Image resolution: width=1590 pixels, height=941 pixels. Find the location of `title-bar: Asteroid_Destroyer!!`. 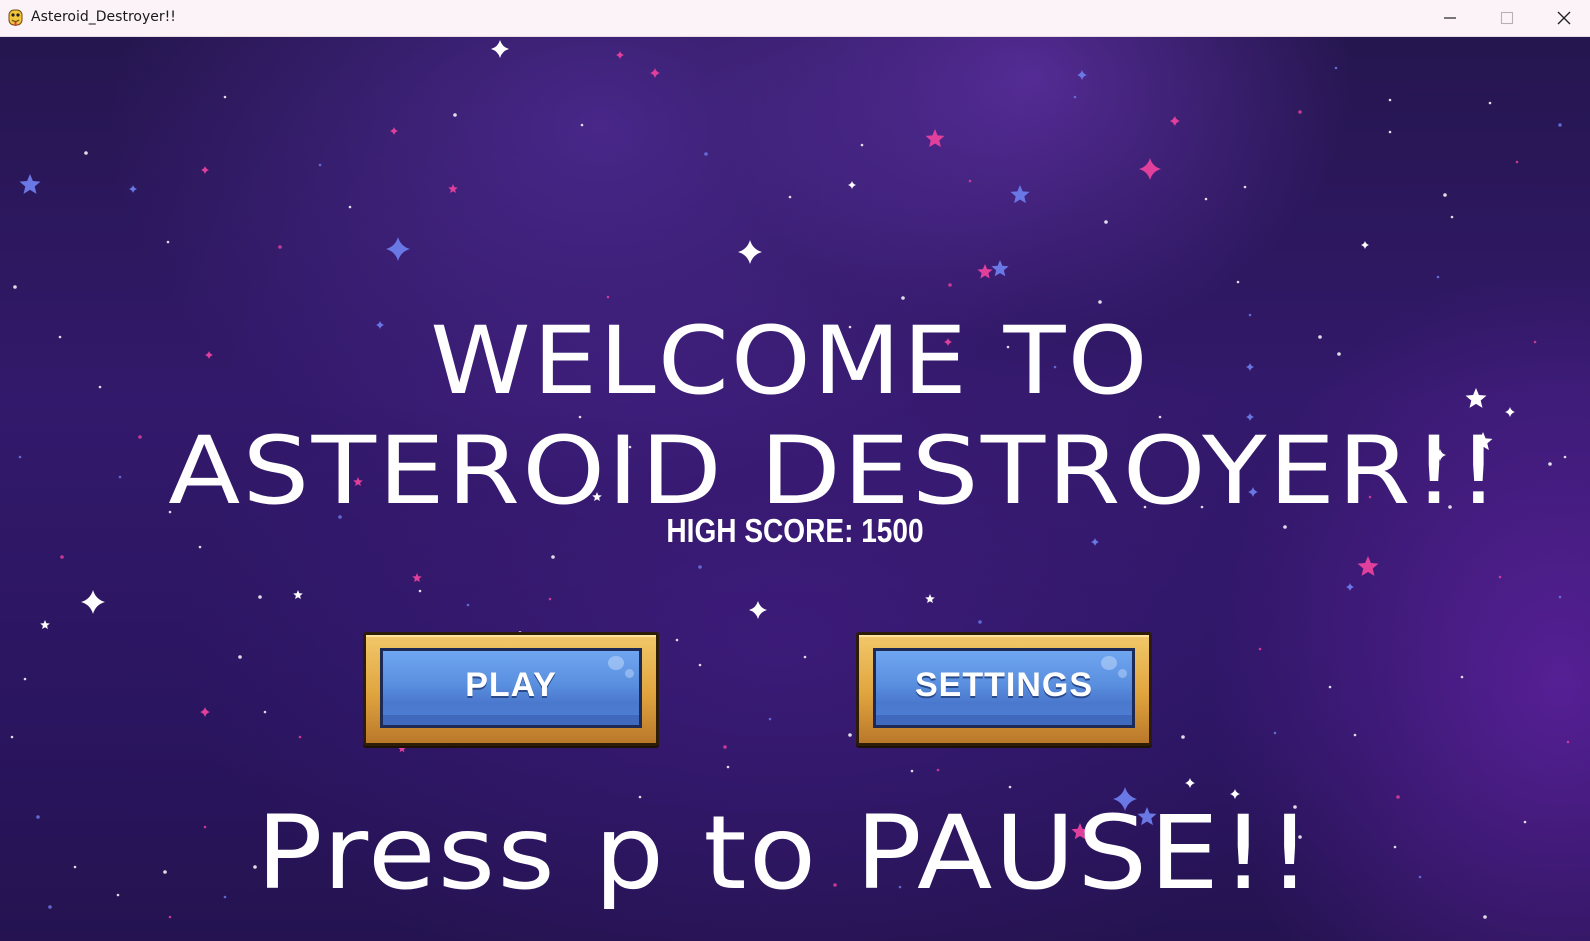

title-bar: Asteroid_Destroyer!! is located at coordinates (795, 18).